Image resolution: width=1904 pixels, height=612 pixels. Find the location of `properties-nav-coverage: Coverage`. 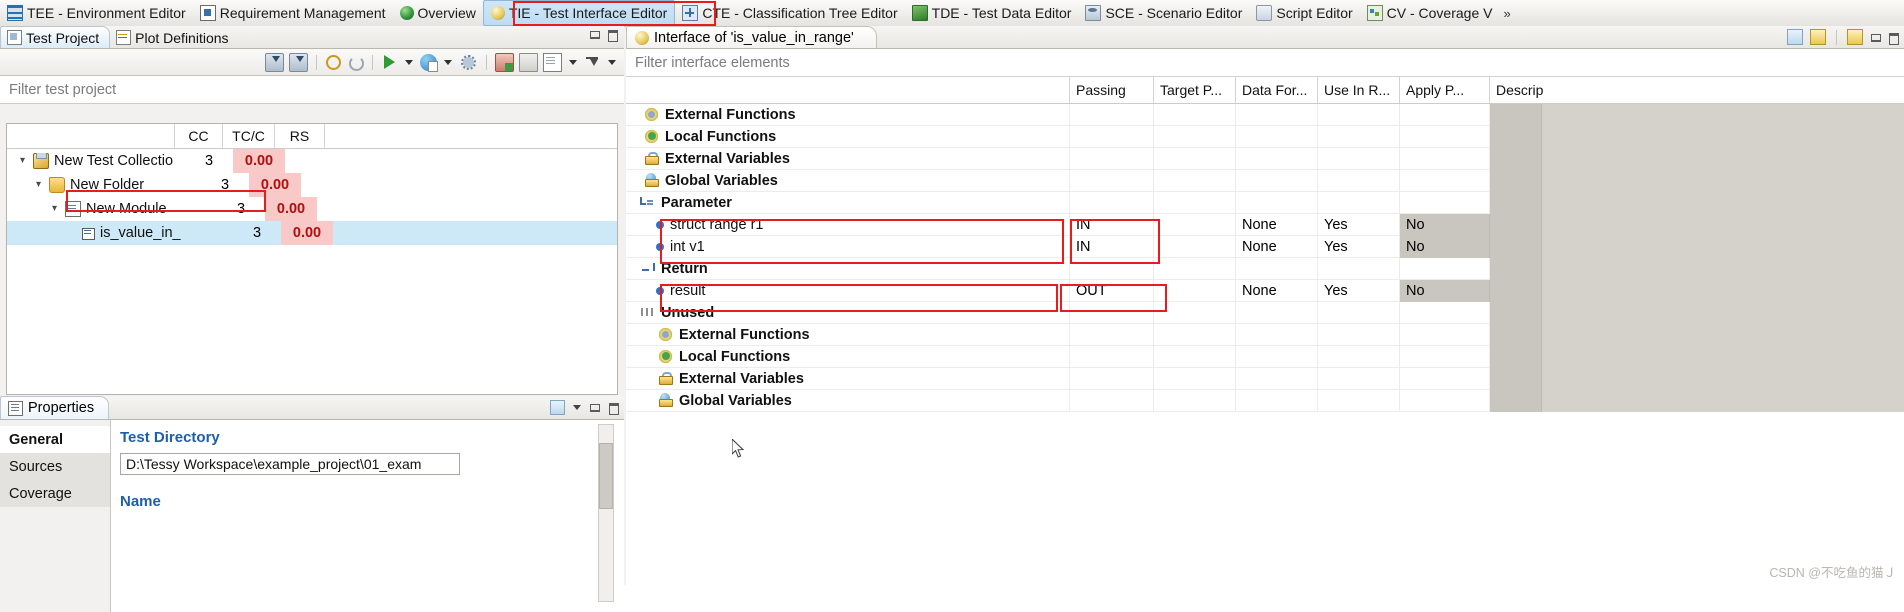

properties-nav-coverage: Coverage is located at coordinates (55, 493).